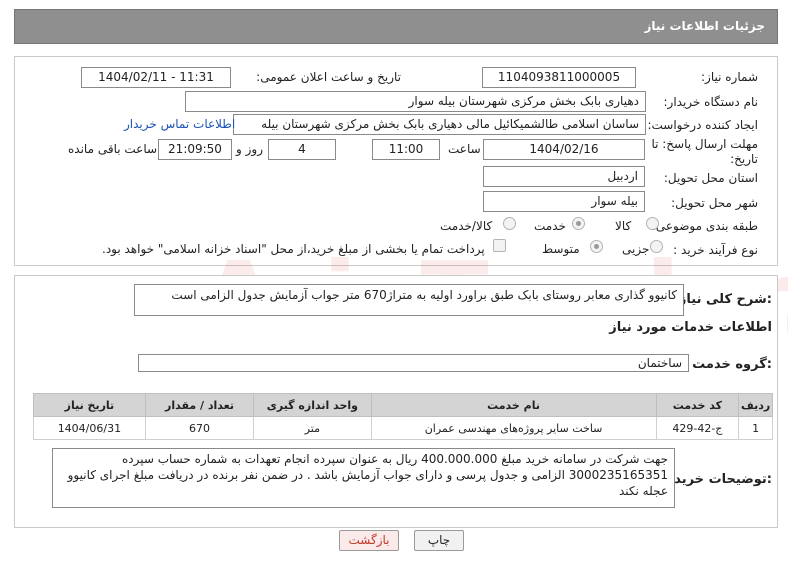 The image size is (788, 566). What do you see at coordinates (195, 149) in the screenshot?
I see `remaining-time-field: 21:09:50` at bounding box center [195, 149].